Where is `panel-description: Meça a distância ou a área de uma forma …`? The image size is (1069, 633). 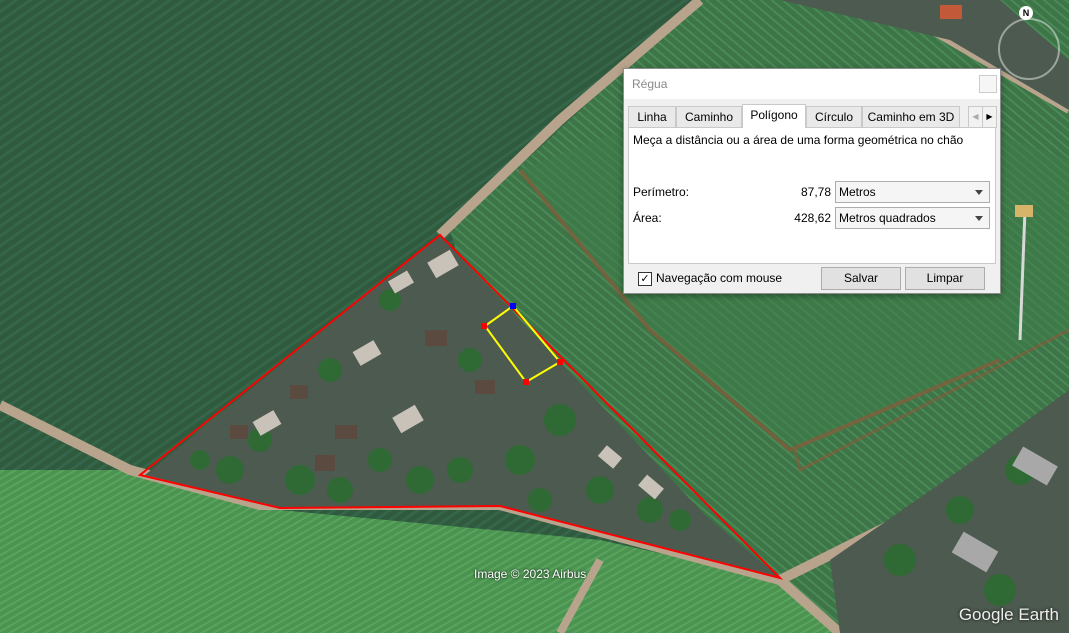 panel-description: Meça a distância ou a área de uma forma … is located at coordinates (798, 140).